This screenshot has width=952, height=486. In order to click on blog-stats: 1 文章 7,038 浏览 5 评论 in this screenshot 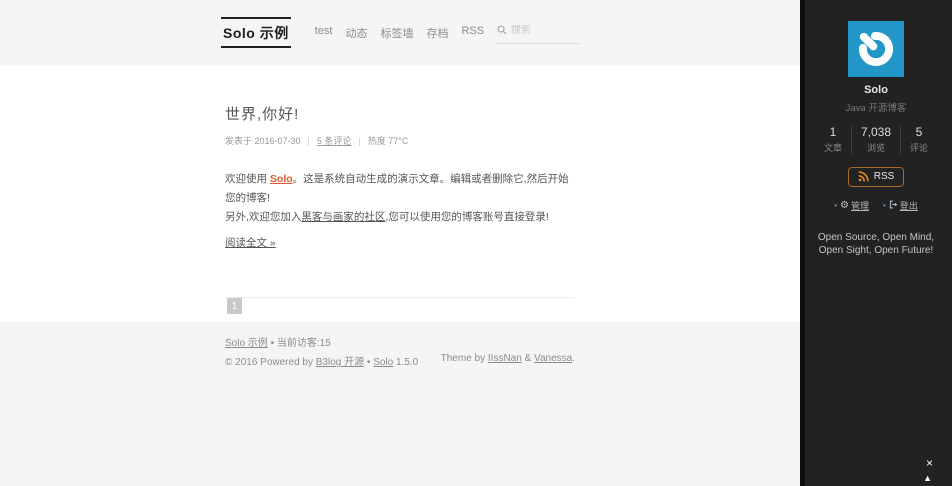, I will do `click(876, 139)`.